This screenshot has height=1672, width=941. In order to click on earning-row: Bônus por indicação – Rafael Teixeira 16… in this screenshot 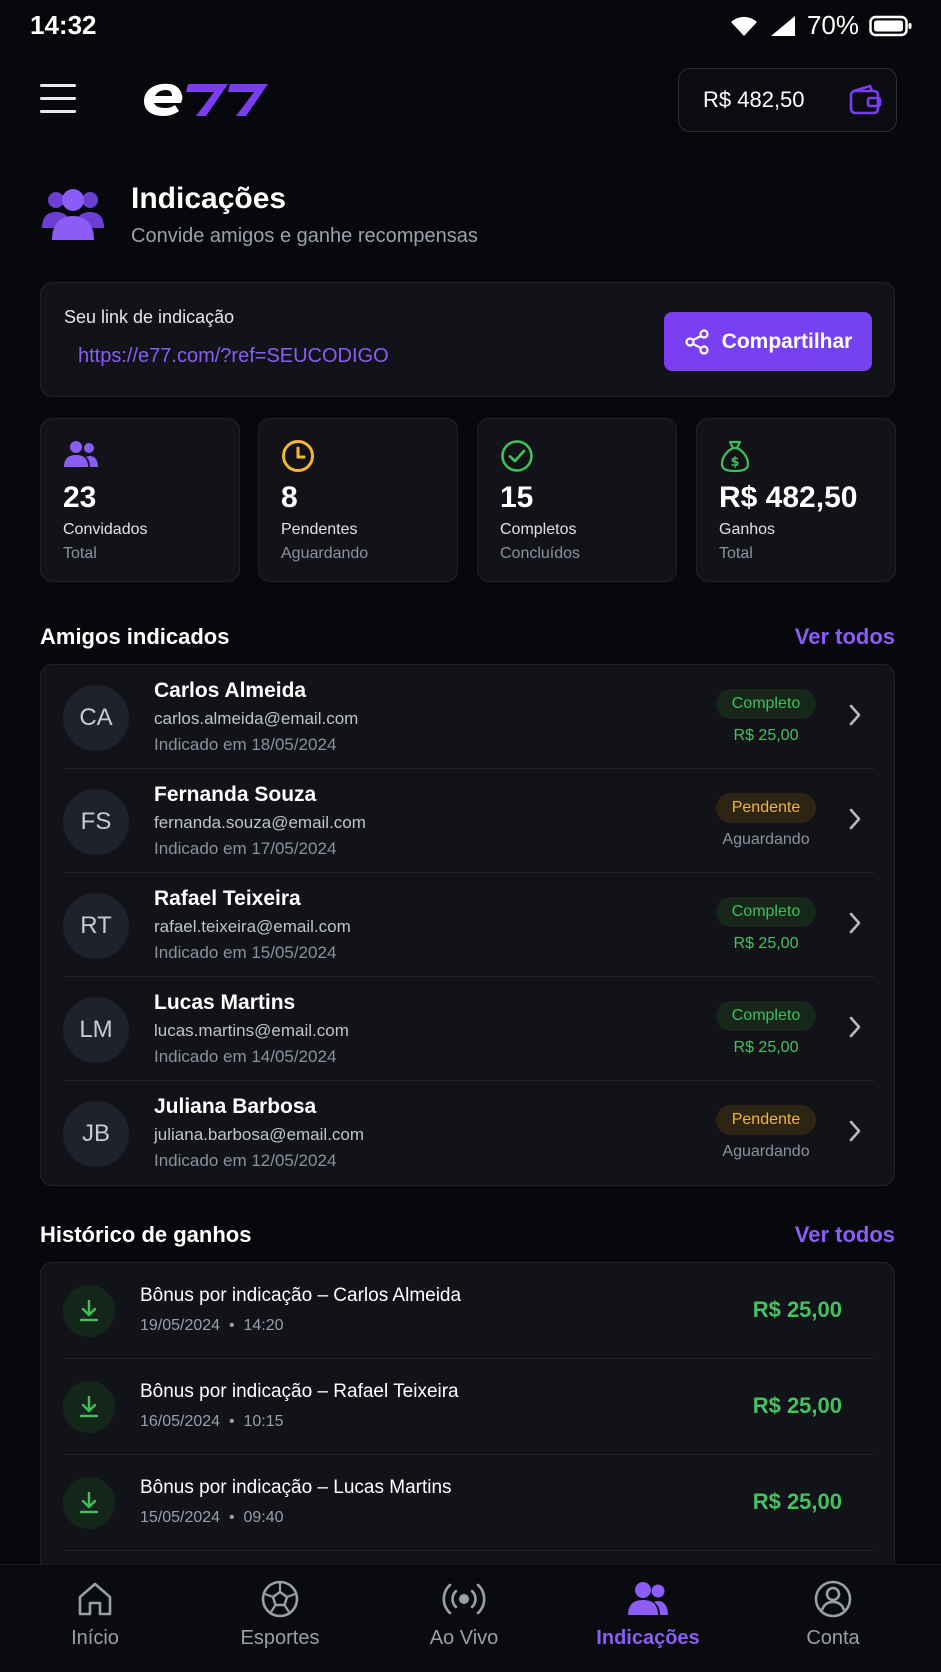, I will do `click(467, 1407)`.